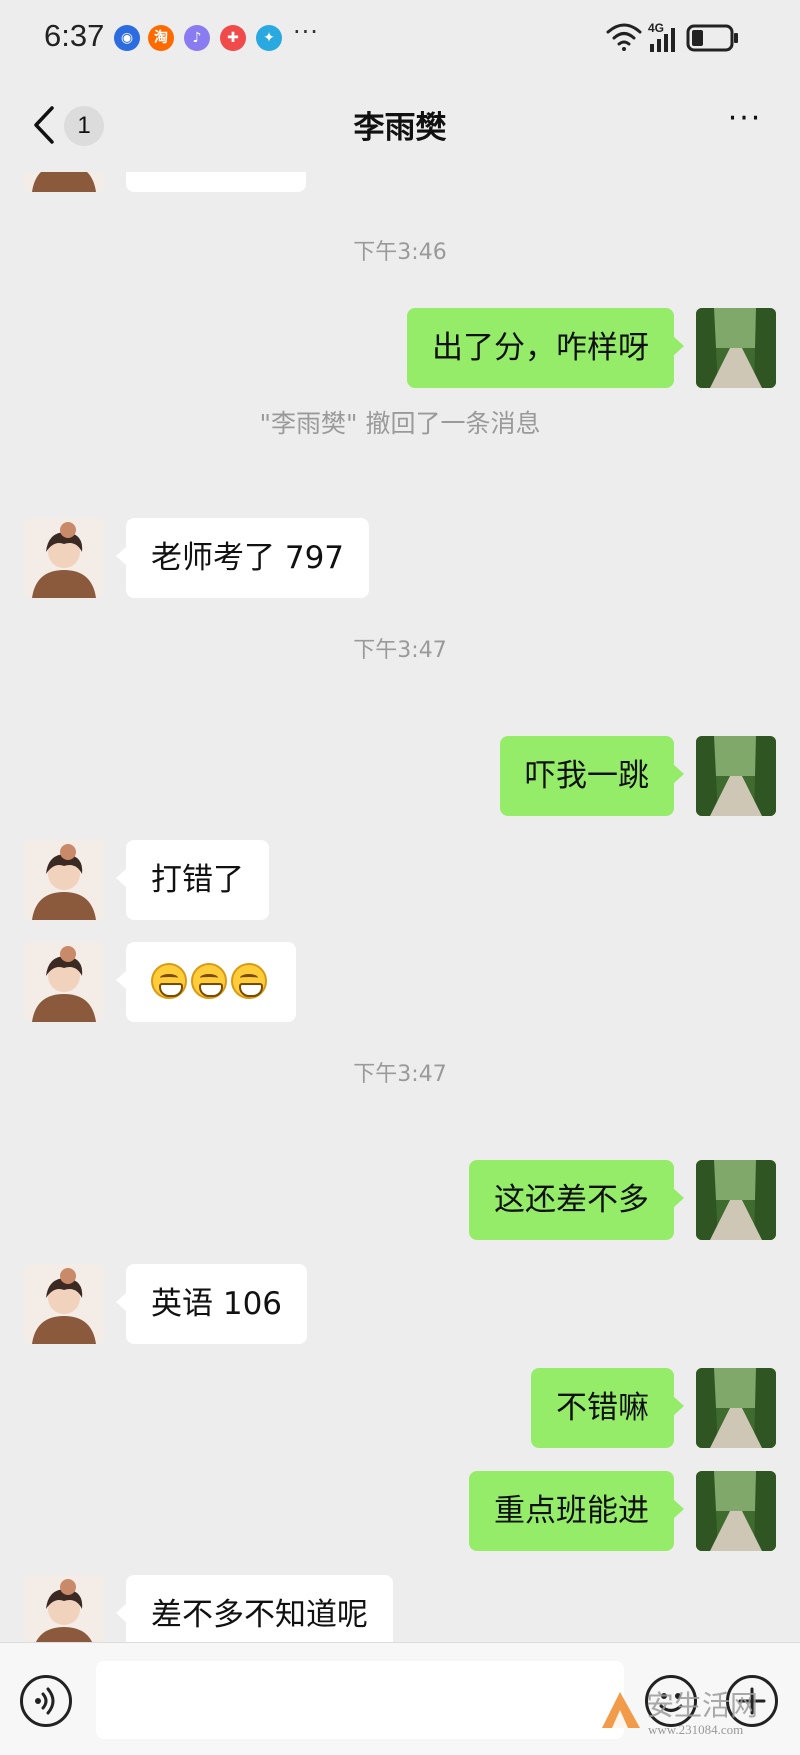 The height and width of the screenshot is (1755, 800). What do you see at coordinates (269, 38) in the screenshot?
I see `globe-app-icon: ✦` at bounding box center [269, 38].